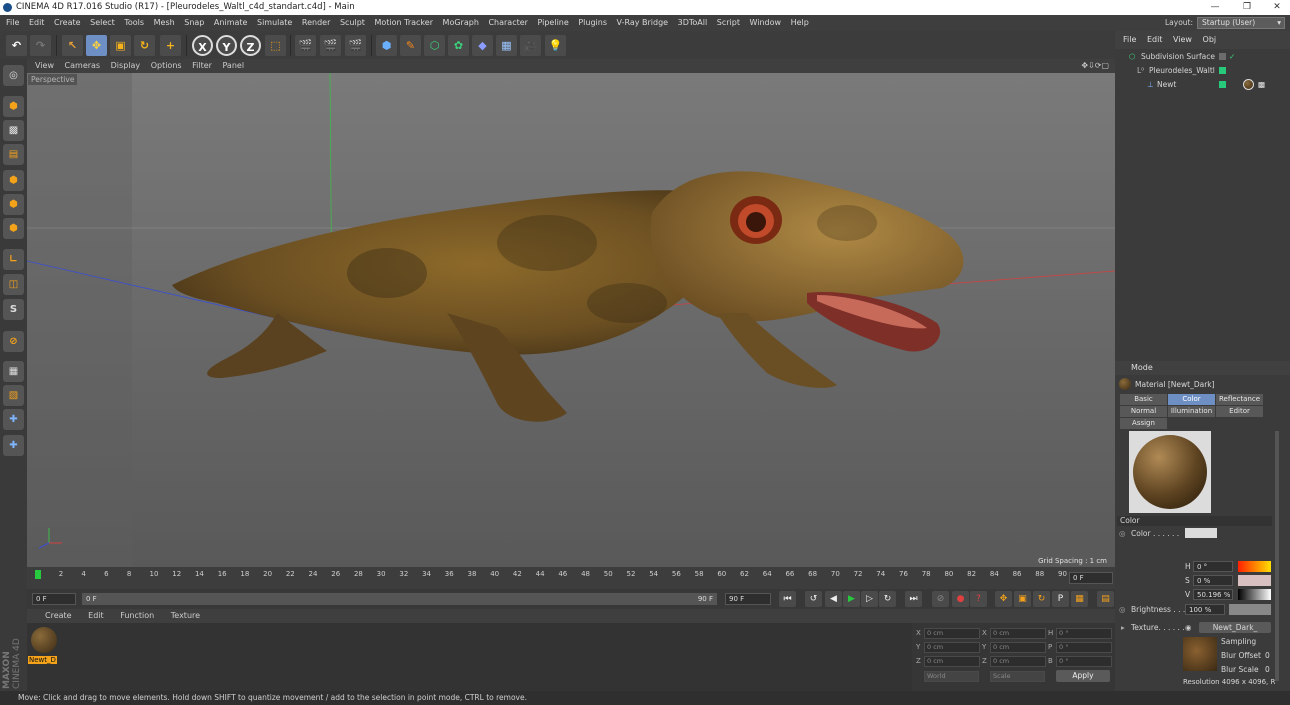  What do you see at coordinates (44, 65) in the screenshot?
I see `viewport-menu-view: View` at bounding box center [44, 65].